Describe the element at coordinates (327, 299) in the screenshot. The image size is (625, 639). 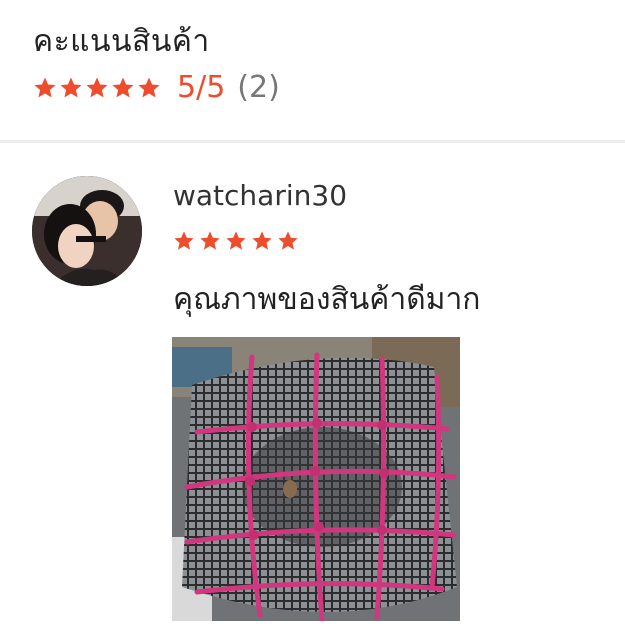
I see `review-comment: คุณภาพของสินค้าดีมาก` at that location.